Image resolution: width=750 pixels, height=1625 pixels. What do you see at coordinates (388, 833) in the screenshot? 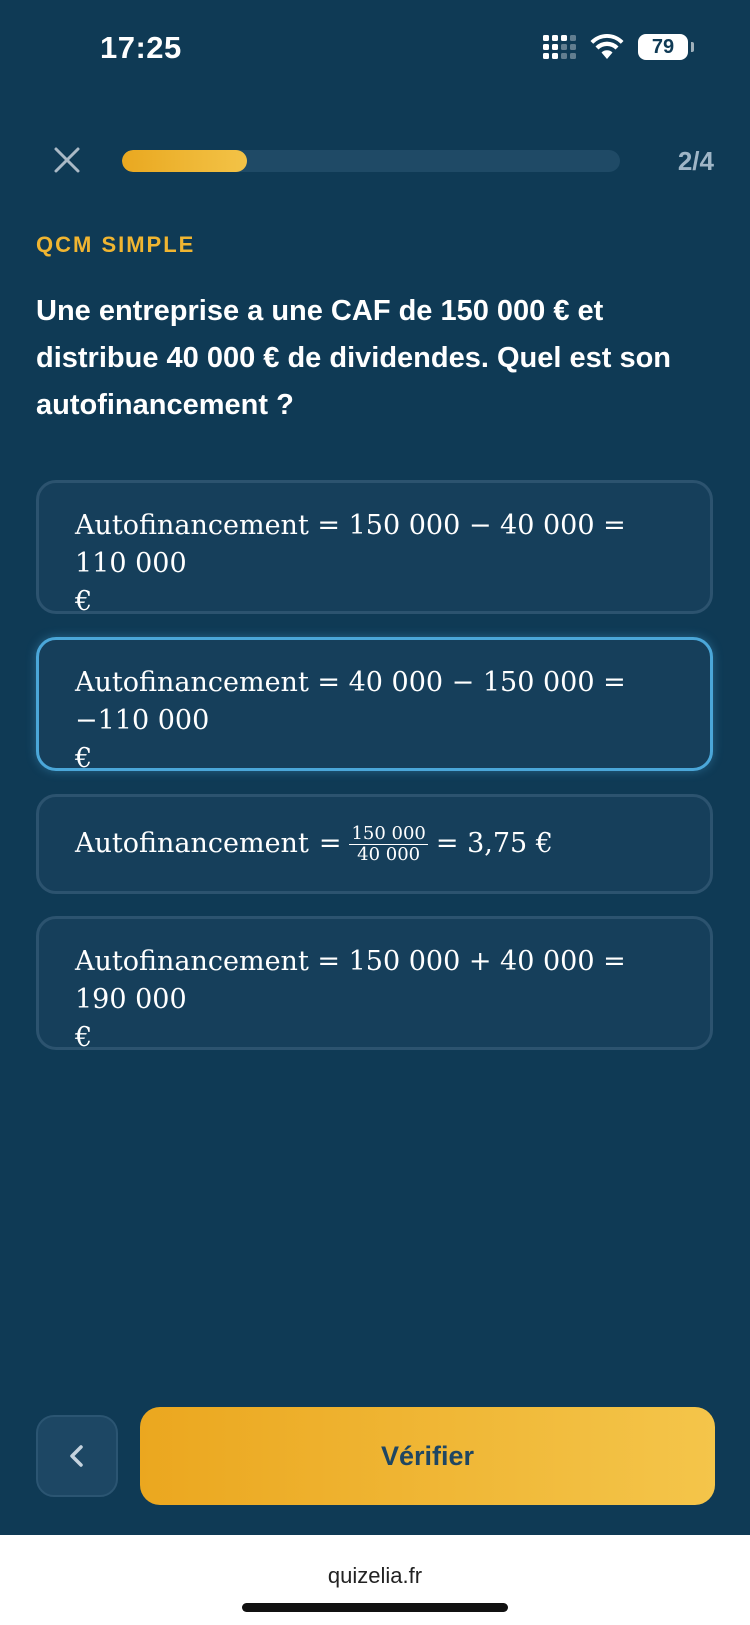
I see `fraction-numerator: 150 000` at bounding box center [388, 833].